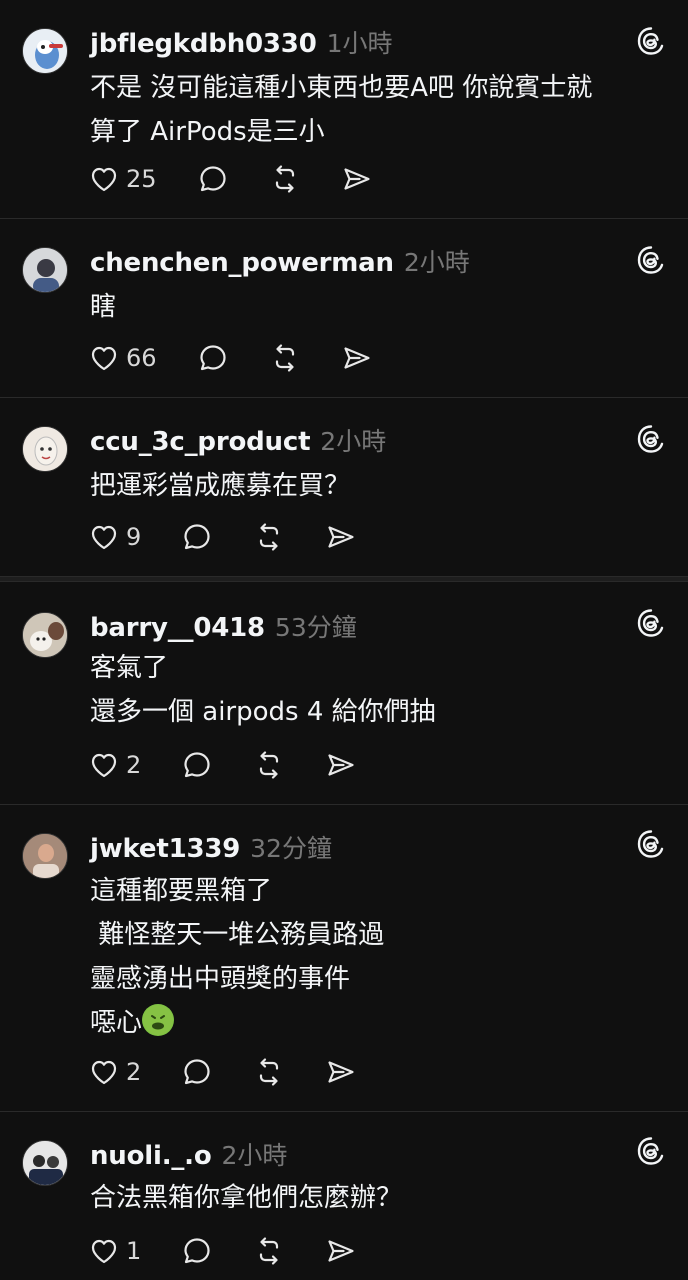 The height and width of the screenshot is (1280, 688). I want to click on comment-text: 瞎, so click(103, 307).